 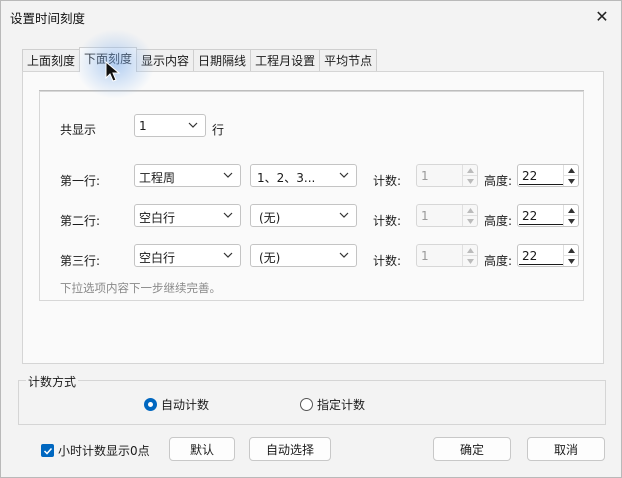 I want to click on default-button: 默认, so click(x=202, y=449).